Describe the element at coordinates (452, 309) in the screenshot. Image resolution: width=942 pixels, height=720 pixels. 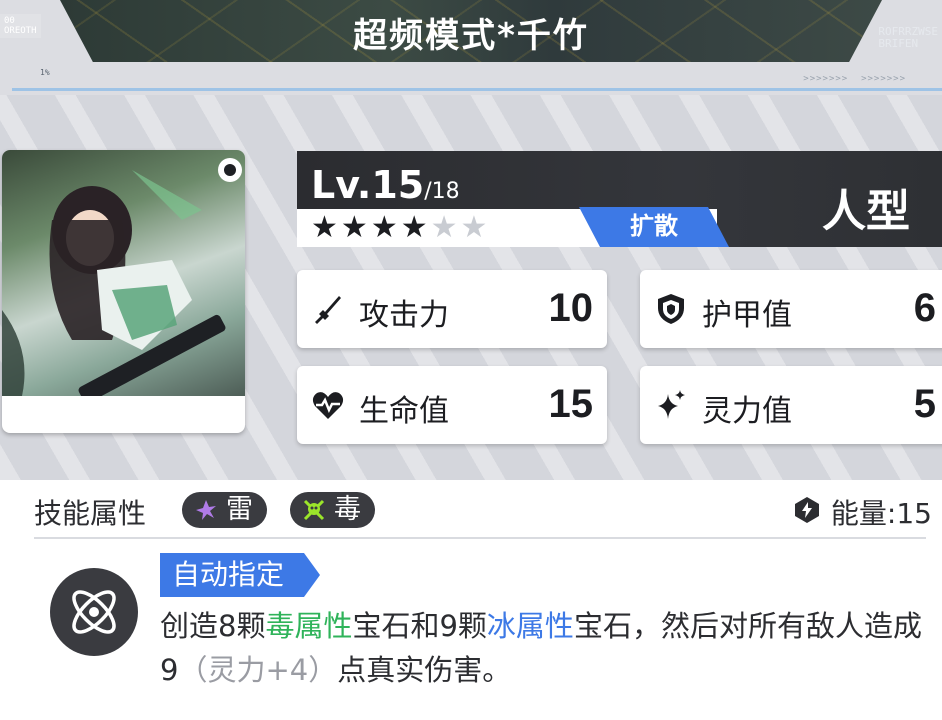
I see `stat-attack: 攻击力 10` at that location.